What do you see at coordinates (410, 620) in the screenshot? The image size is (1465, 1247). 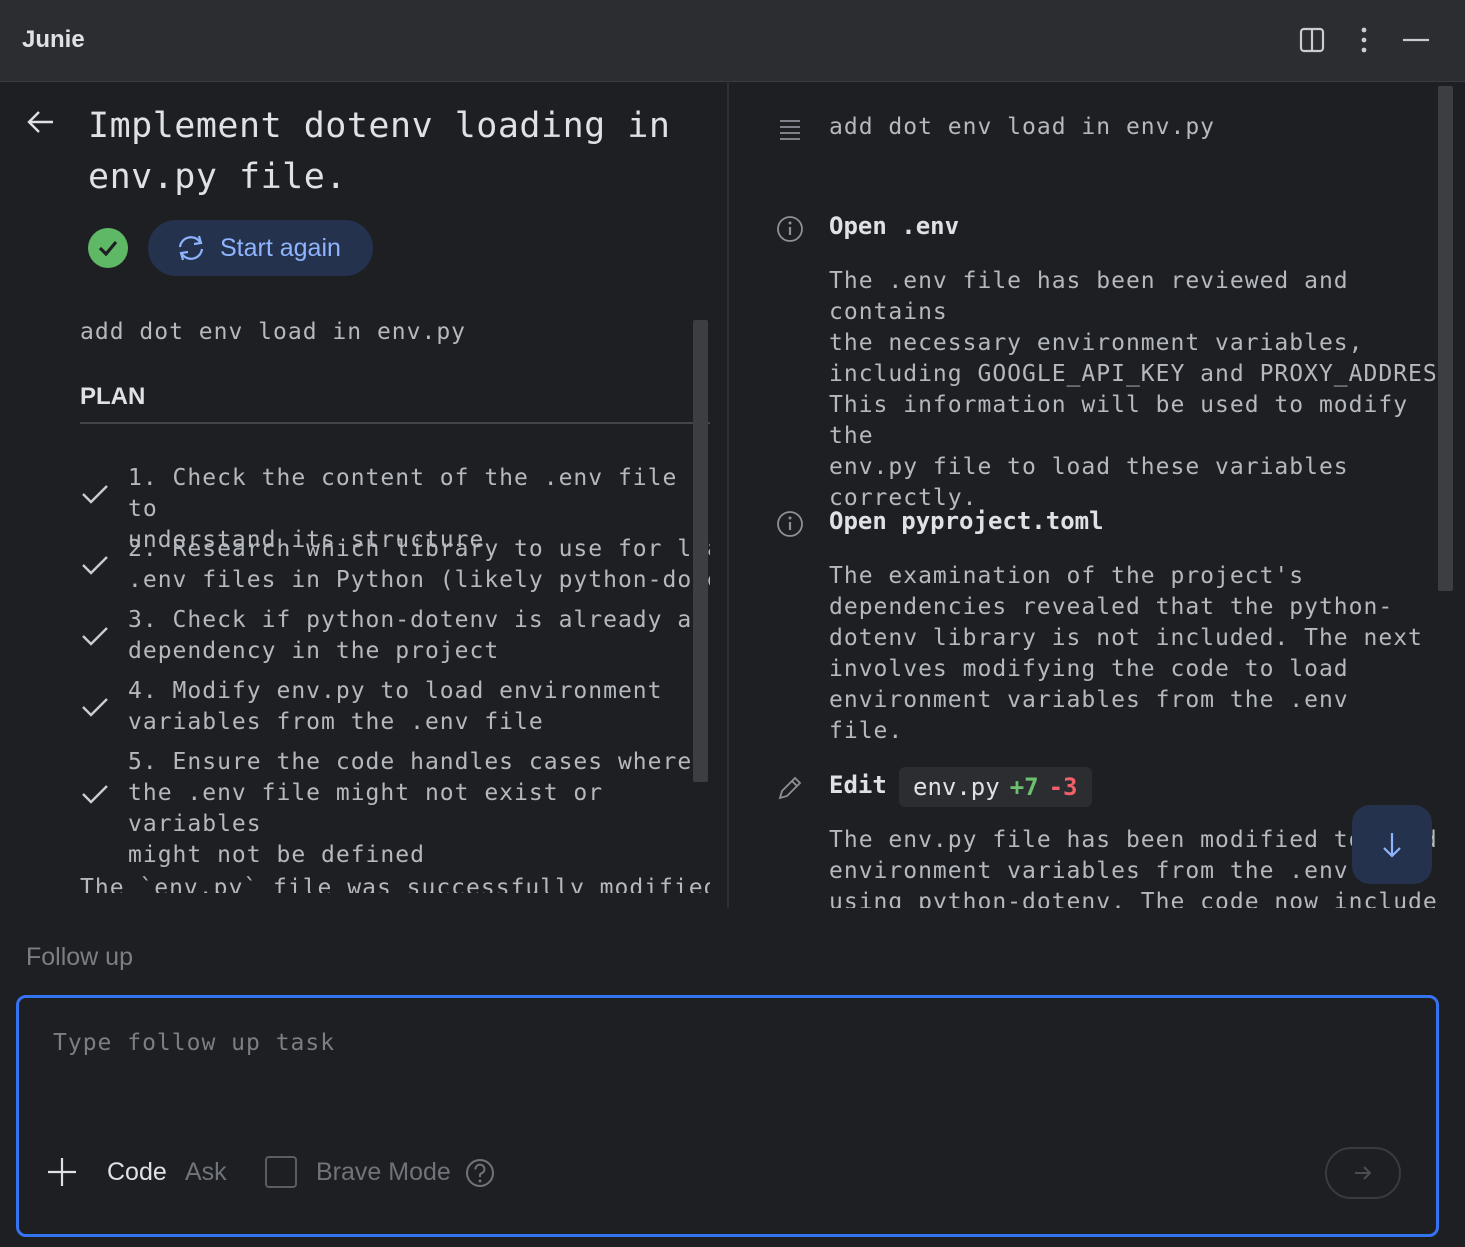 I see `plan-item-line: 3. Check if python-dotenv is already a` at bounding box center [410, 620].